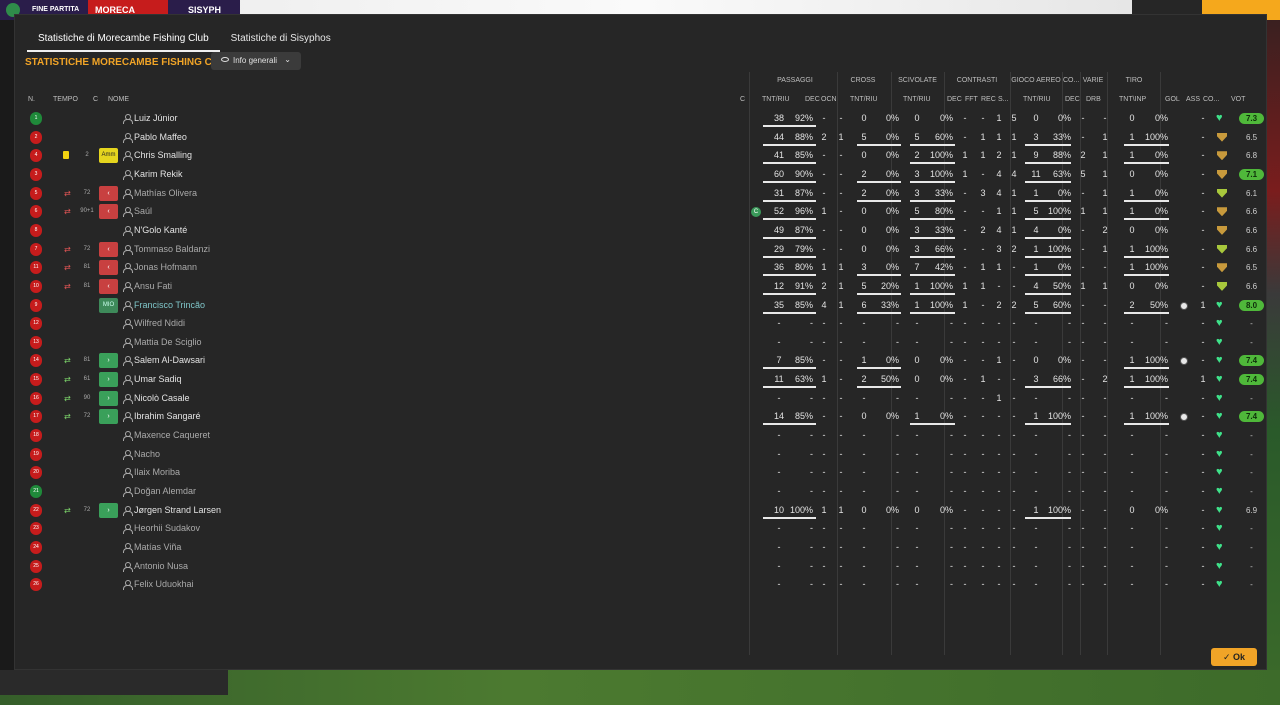 The image size is (1280, 705). Describe the element at coordinates (640, 343) in the screenshot. I see `table-row: 13 Mattia De Sciglio - - - - - - - - - - - - - - - - - - - ♥ -` at that location.